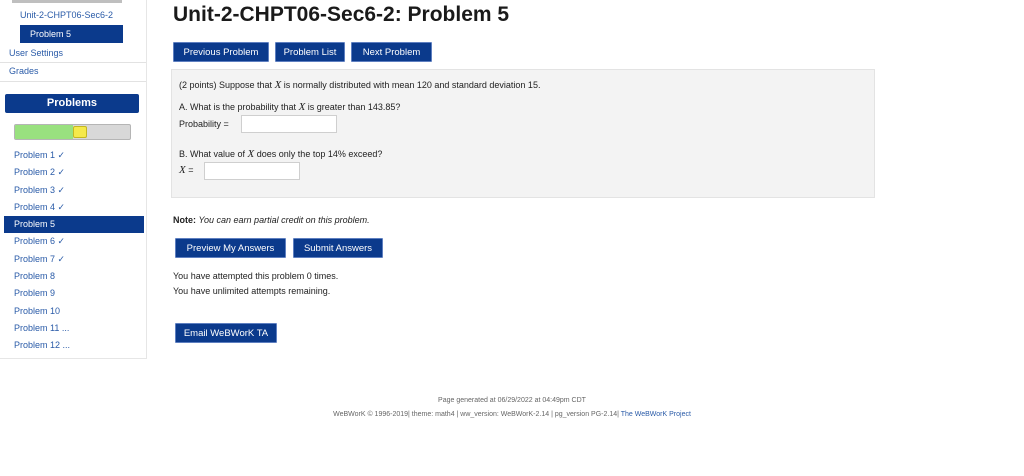 This screenshot has height=476, width=1024. Describe the element at coordinates (73, 207) in the screenshot. I see `problem-list-item: Problem 4 ✓` at that location.